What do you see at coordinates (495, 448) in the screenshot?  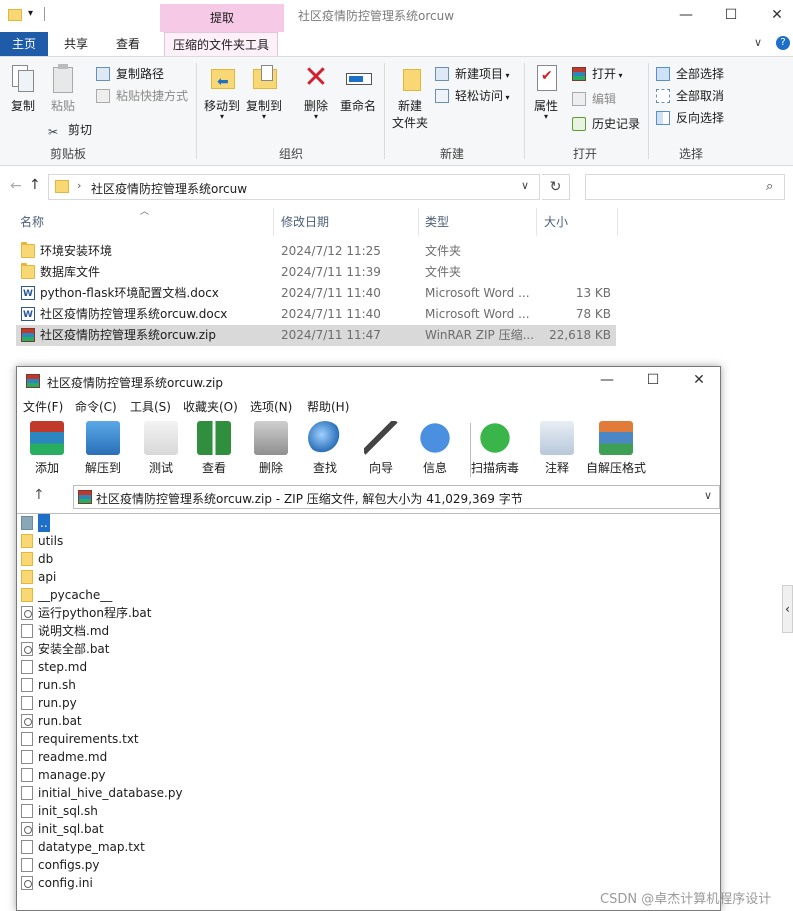 I see `toolbar-button: 扫描病毒` at bounding box center [495, 448].